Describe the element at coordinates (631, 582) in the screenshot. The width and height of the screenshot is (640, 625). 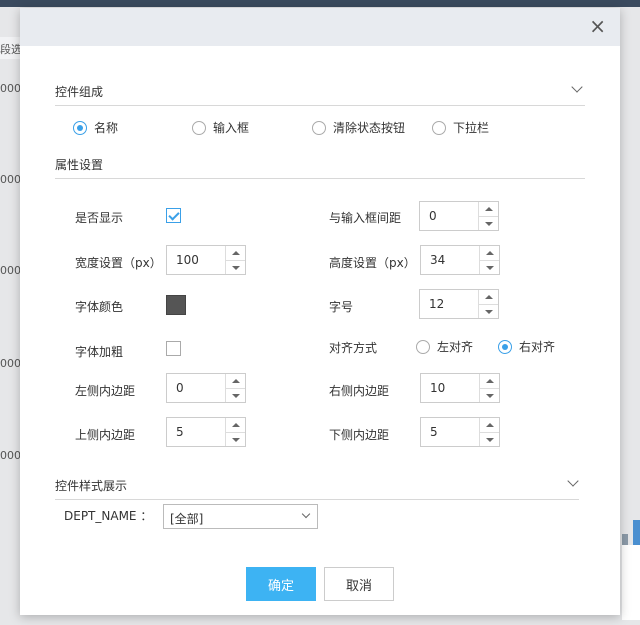
I see `background-panel` at that location.